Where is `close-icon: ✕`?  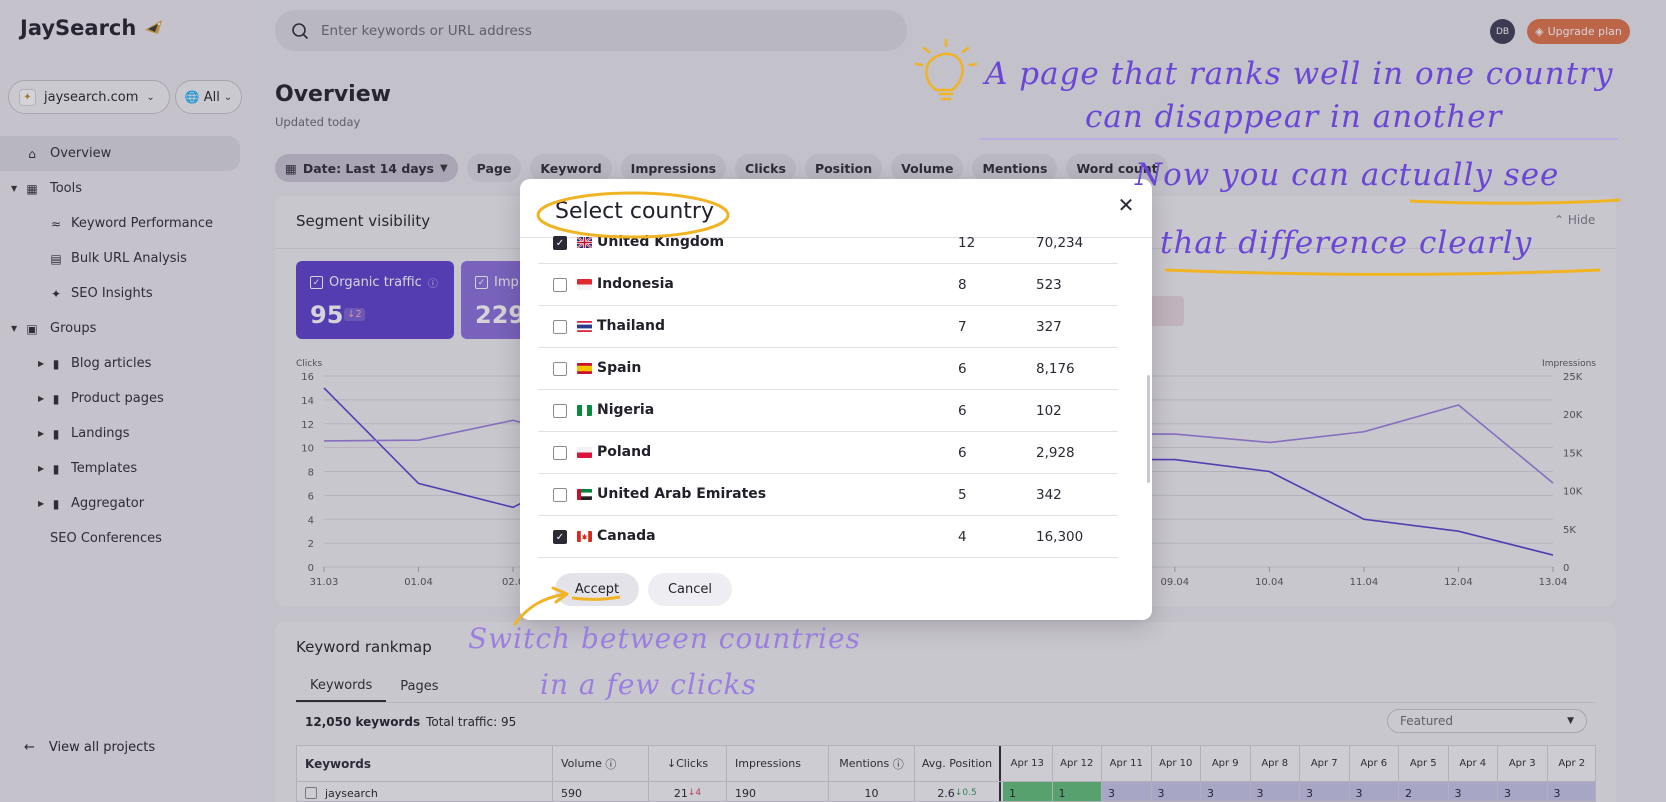
close-icon: ✕ is located at coordinates (1126, 205).